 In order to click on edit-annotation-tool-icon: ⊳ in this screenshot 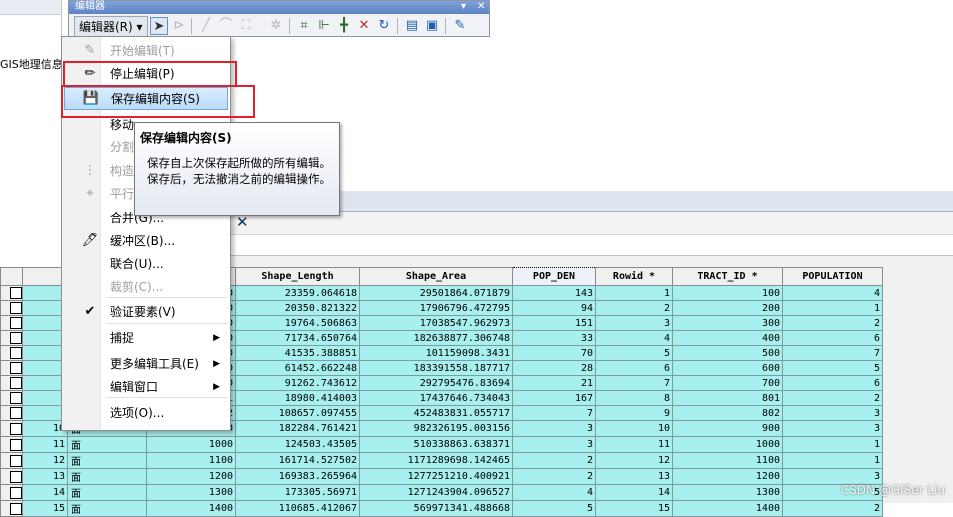, I will do `click(179, 26)`.